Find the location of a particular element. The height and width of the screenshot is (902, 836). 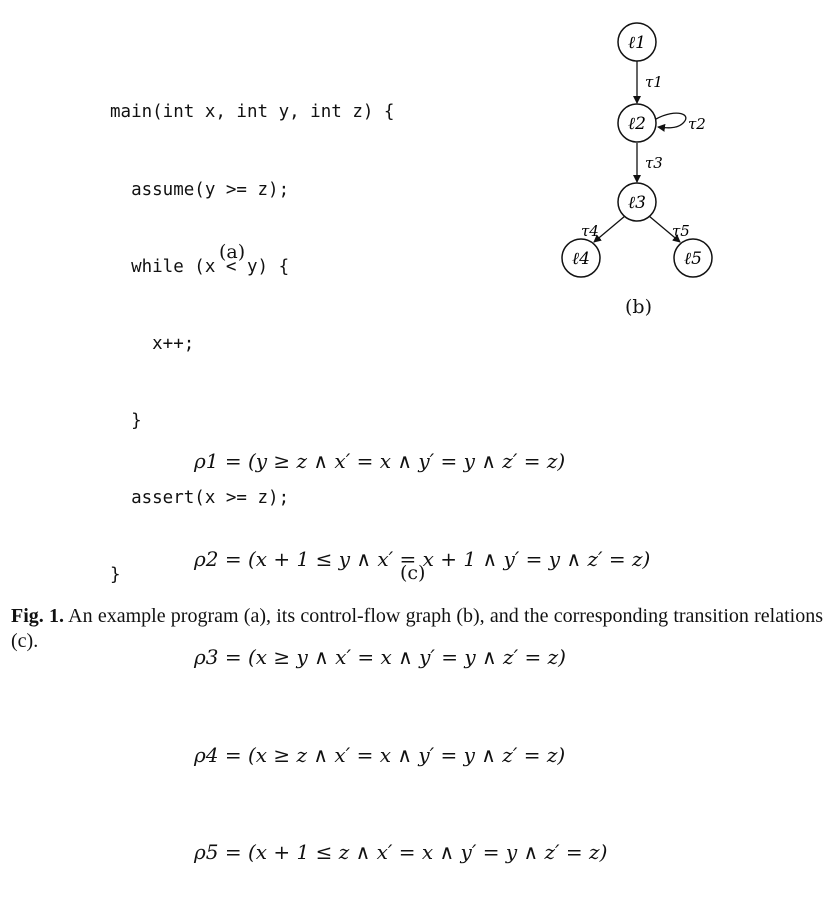

node-label-l4: ℓ4 is located at coordinates (581, 259).